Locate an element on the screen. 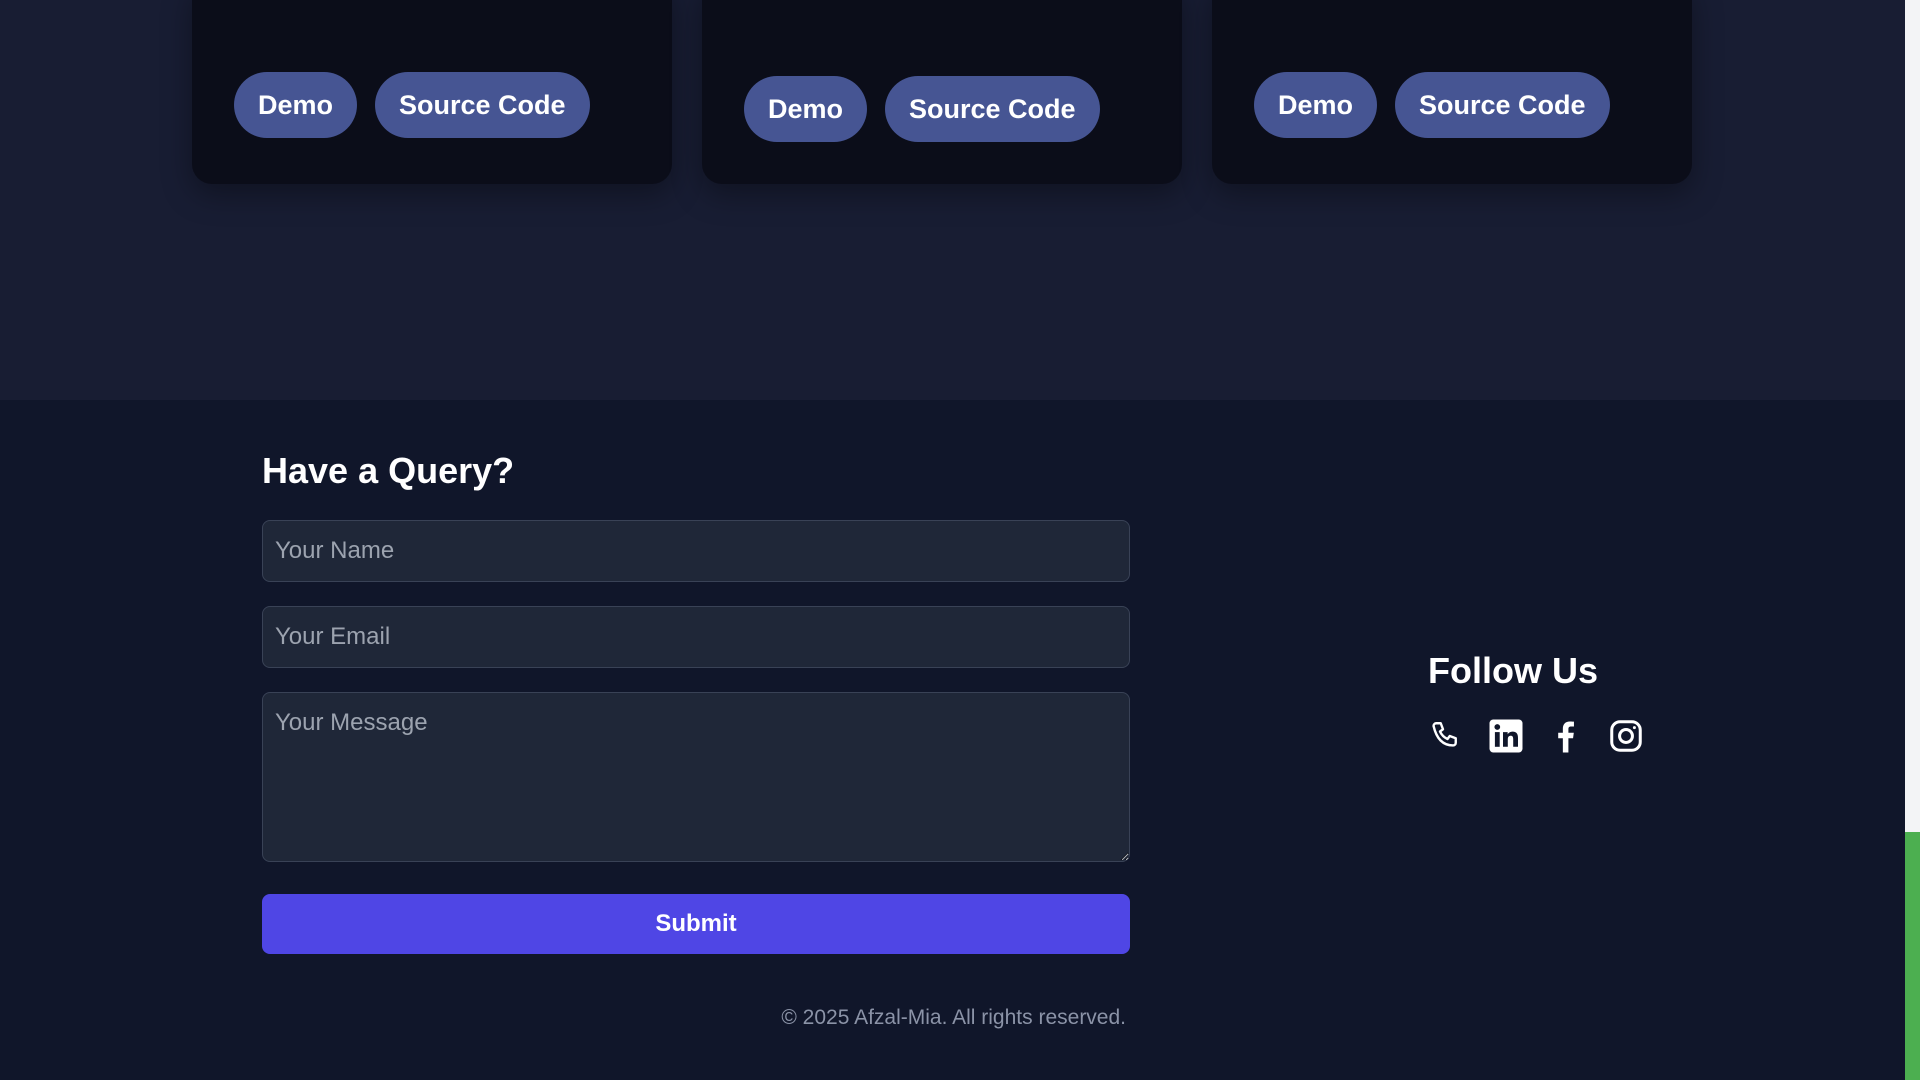  follow-us-title: Follow Us is located at coordinates (1513, 670).